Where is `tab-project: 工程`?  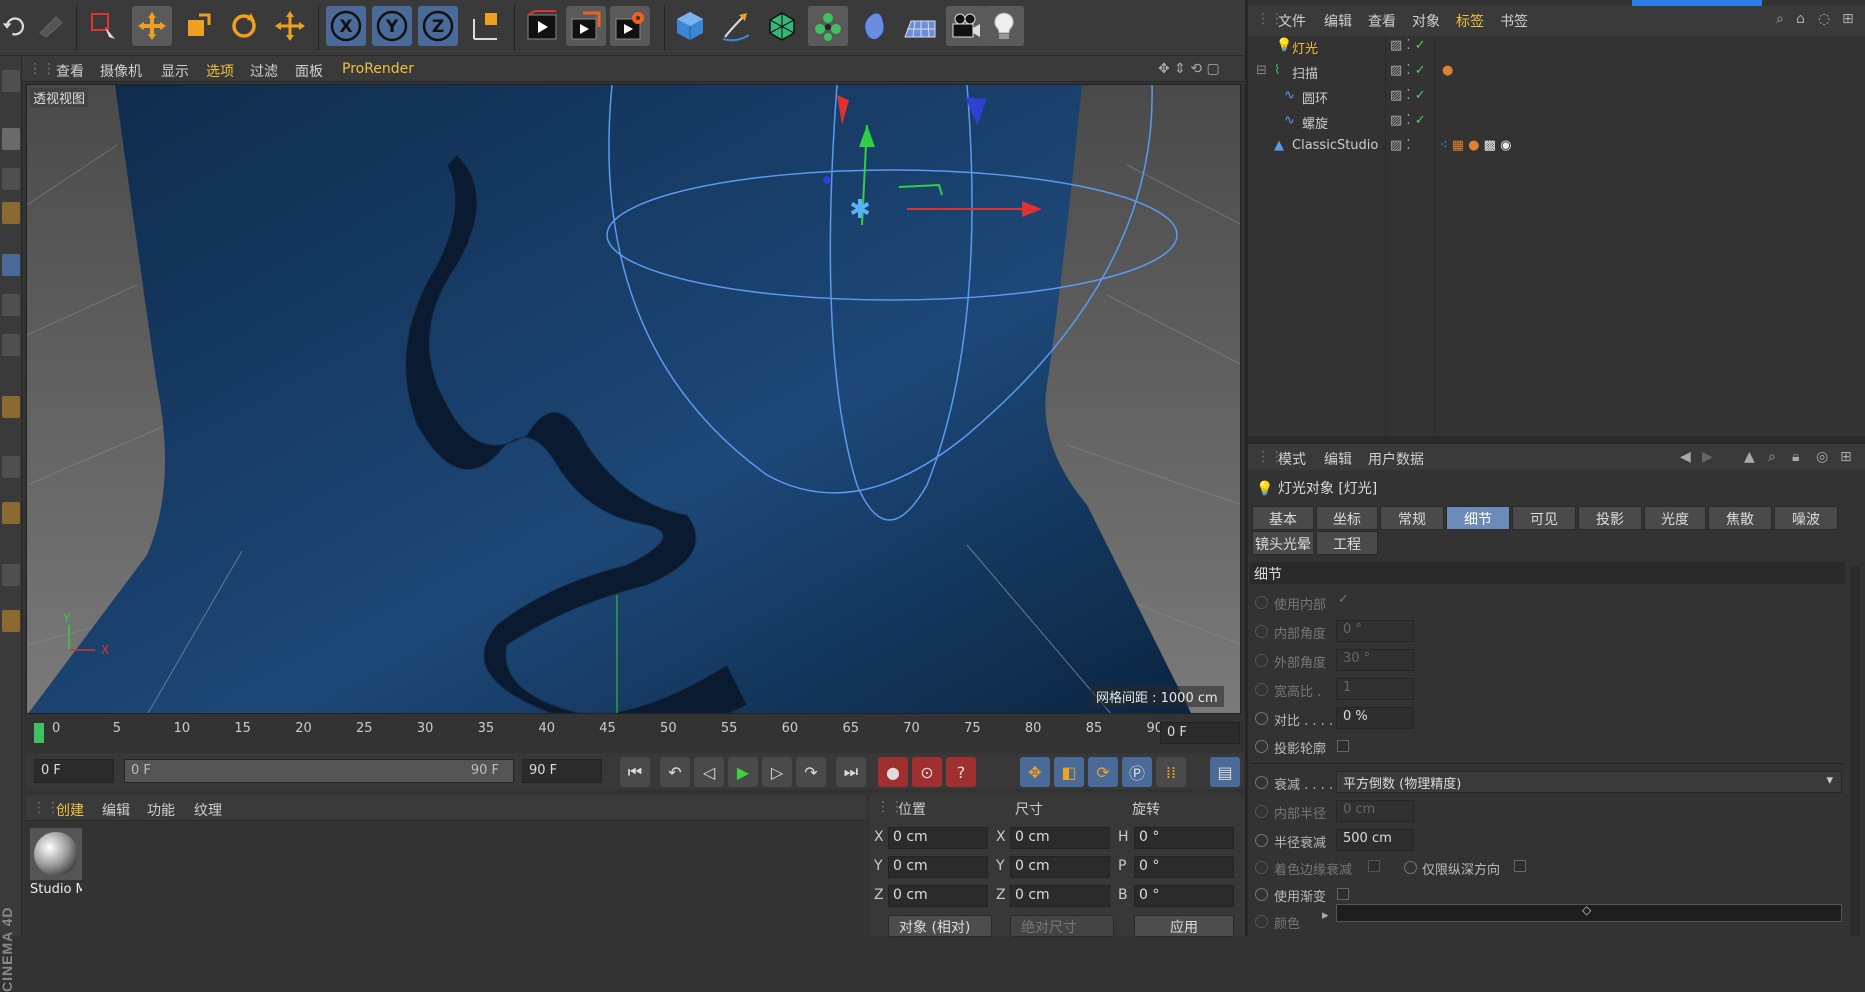
tab-project: 工程 is located at coordinates (1347, 543).